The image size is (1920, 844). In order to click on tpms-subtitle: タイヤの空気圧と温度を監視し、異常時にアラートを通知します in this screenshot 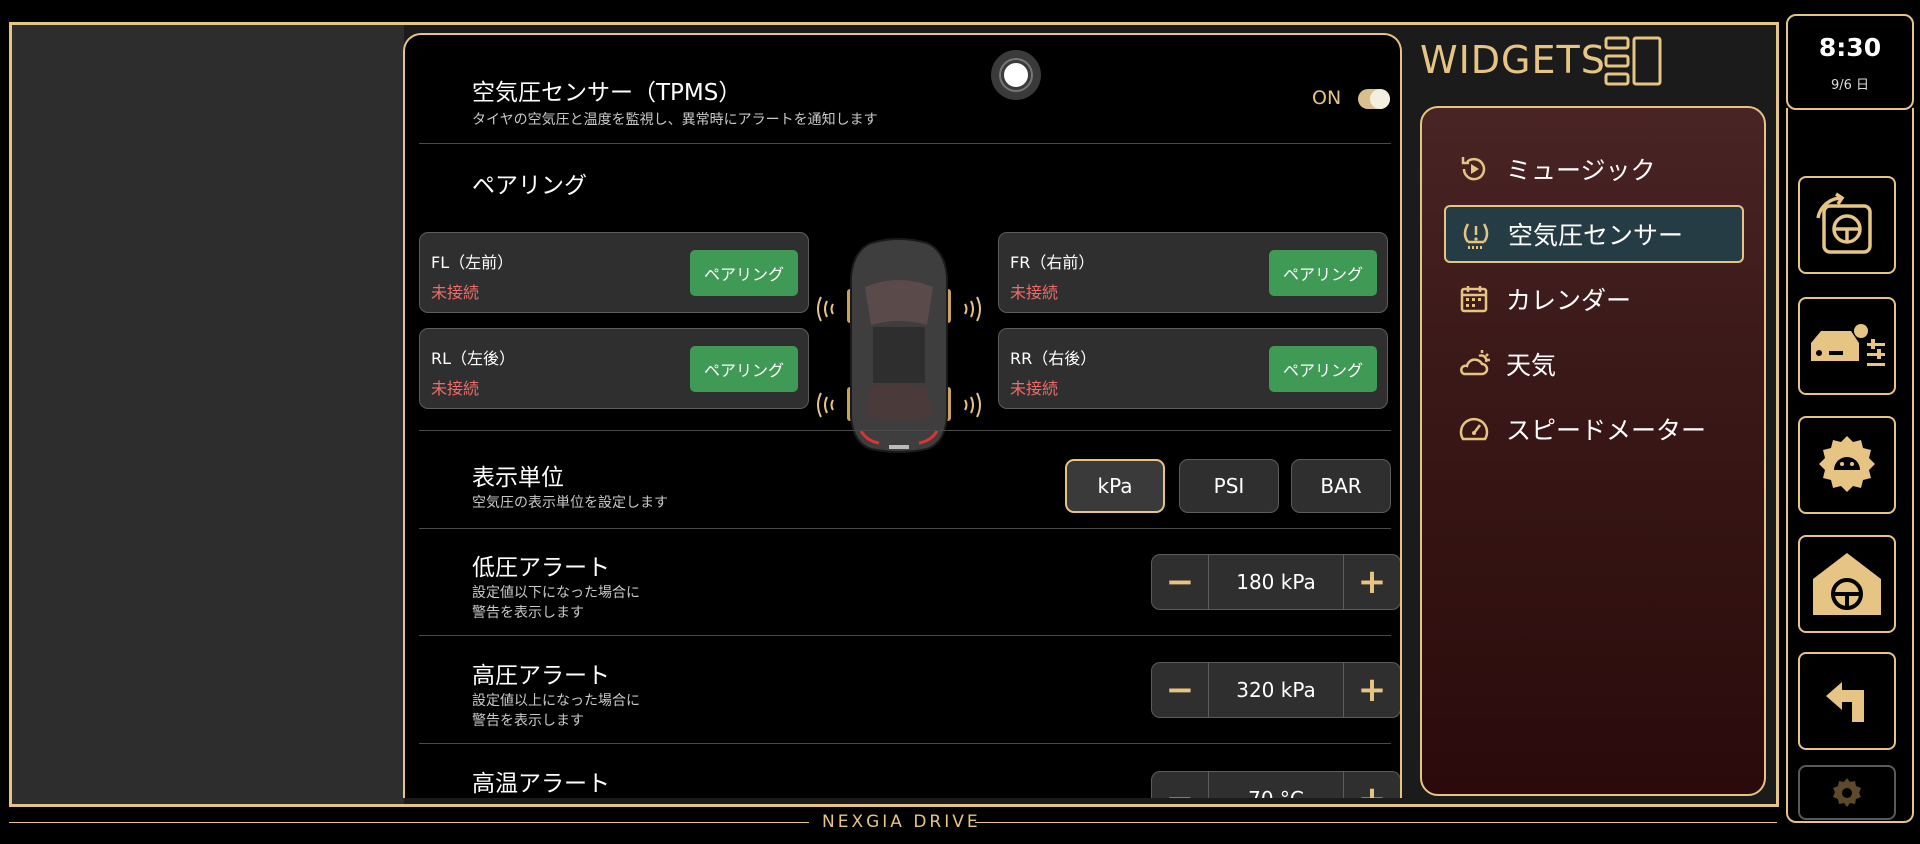, I will do `click(675, 120)`.